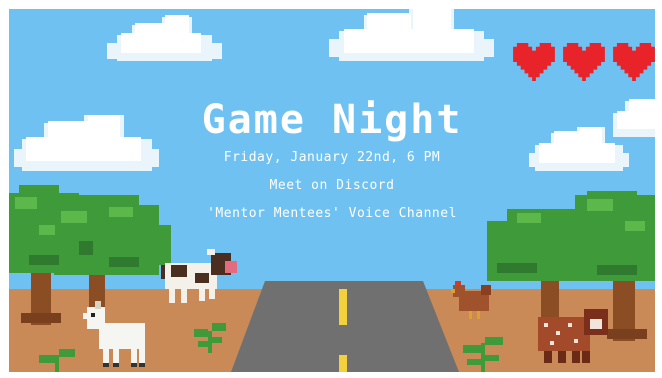 The height and width of the screenshot is (378, 662). What do you see at coordinates (332, 185) in the screenshot?
I see `event-location: Meet on Discord` at bounding box center [332, 185].